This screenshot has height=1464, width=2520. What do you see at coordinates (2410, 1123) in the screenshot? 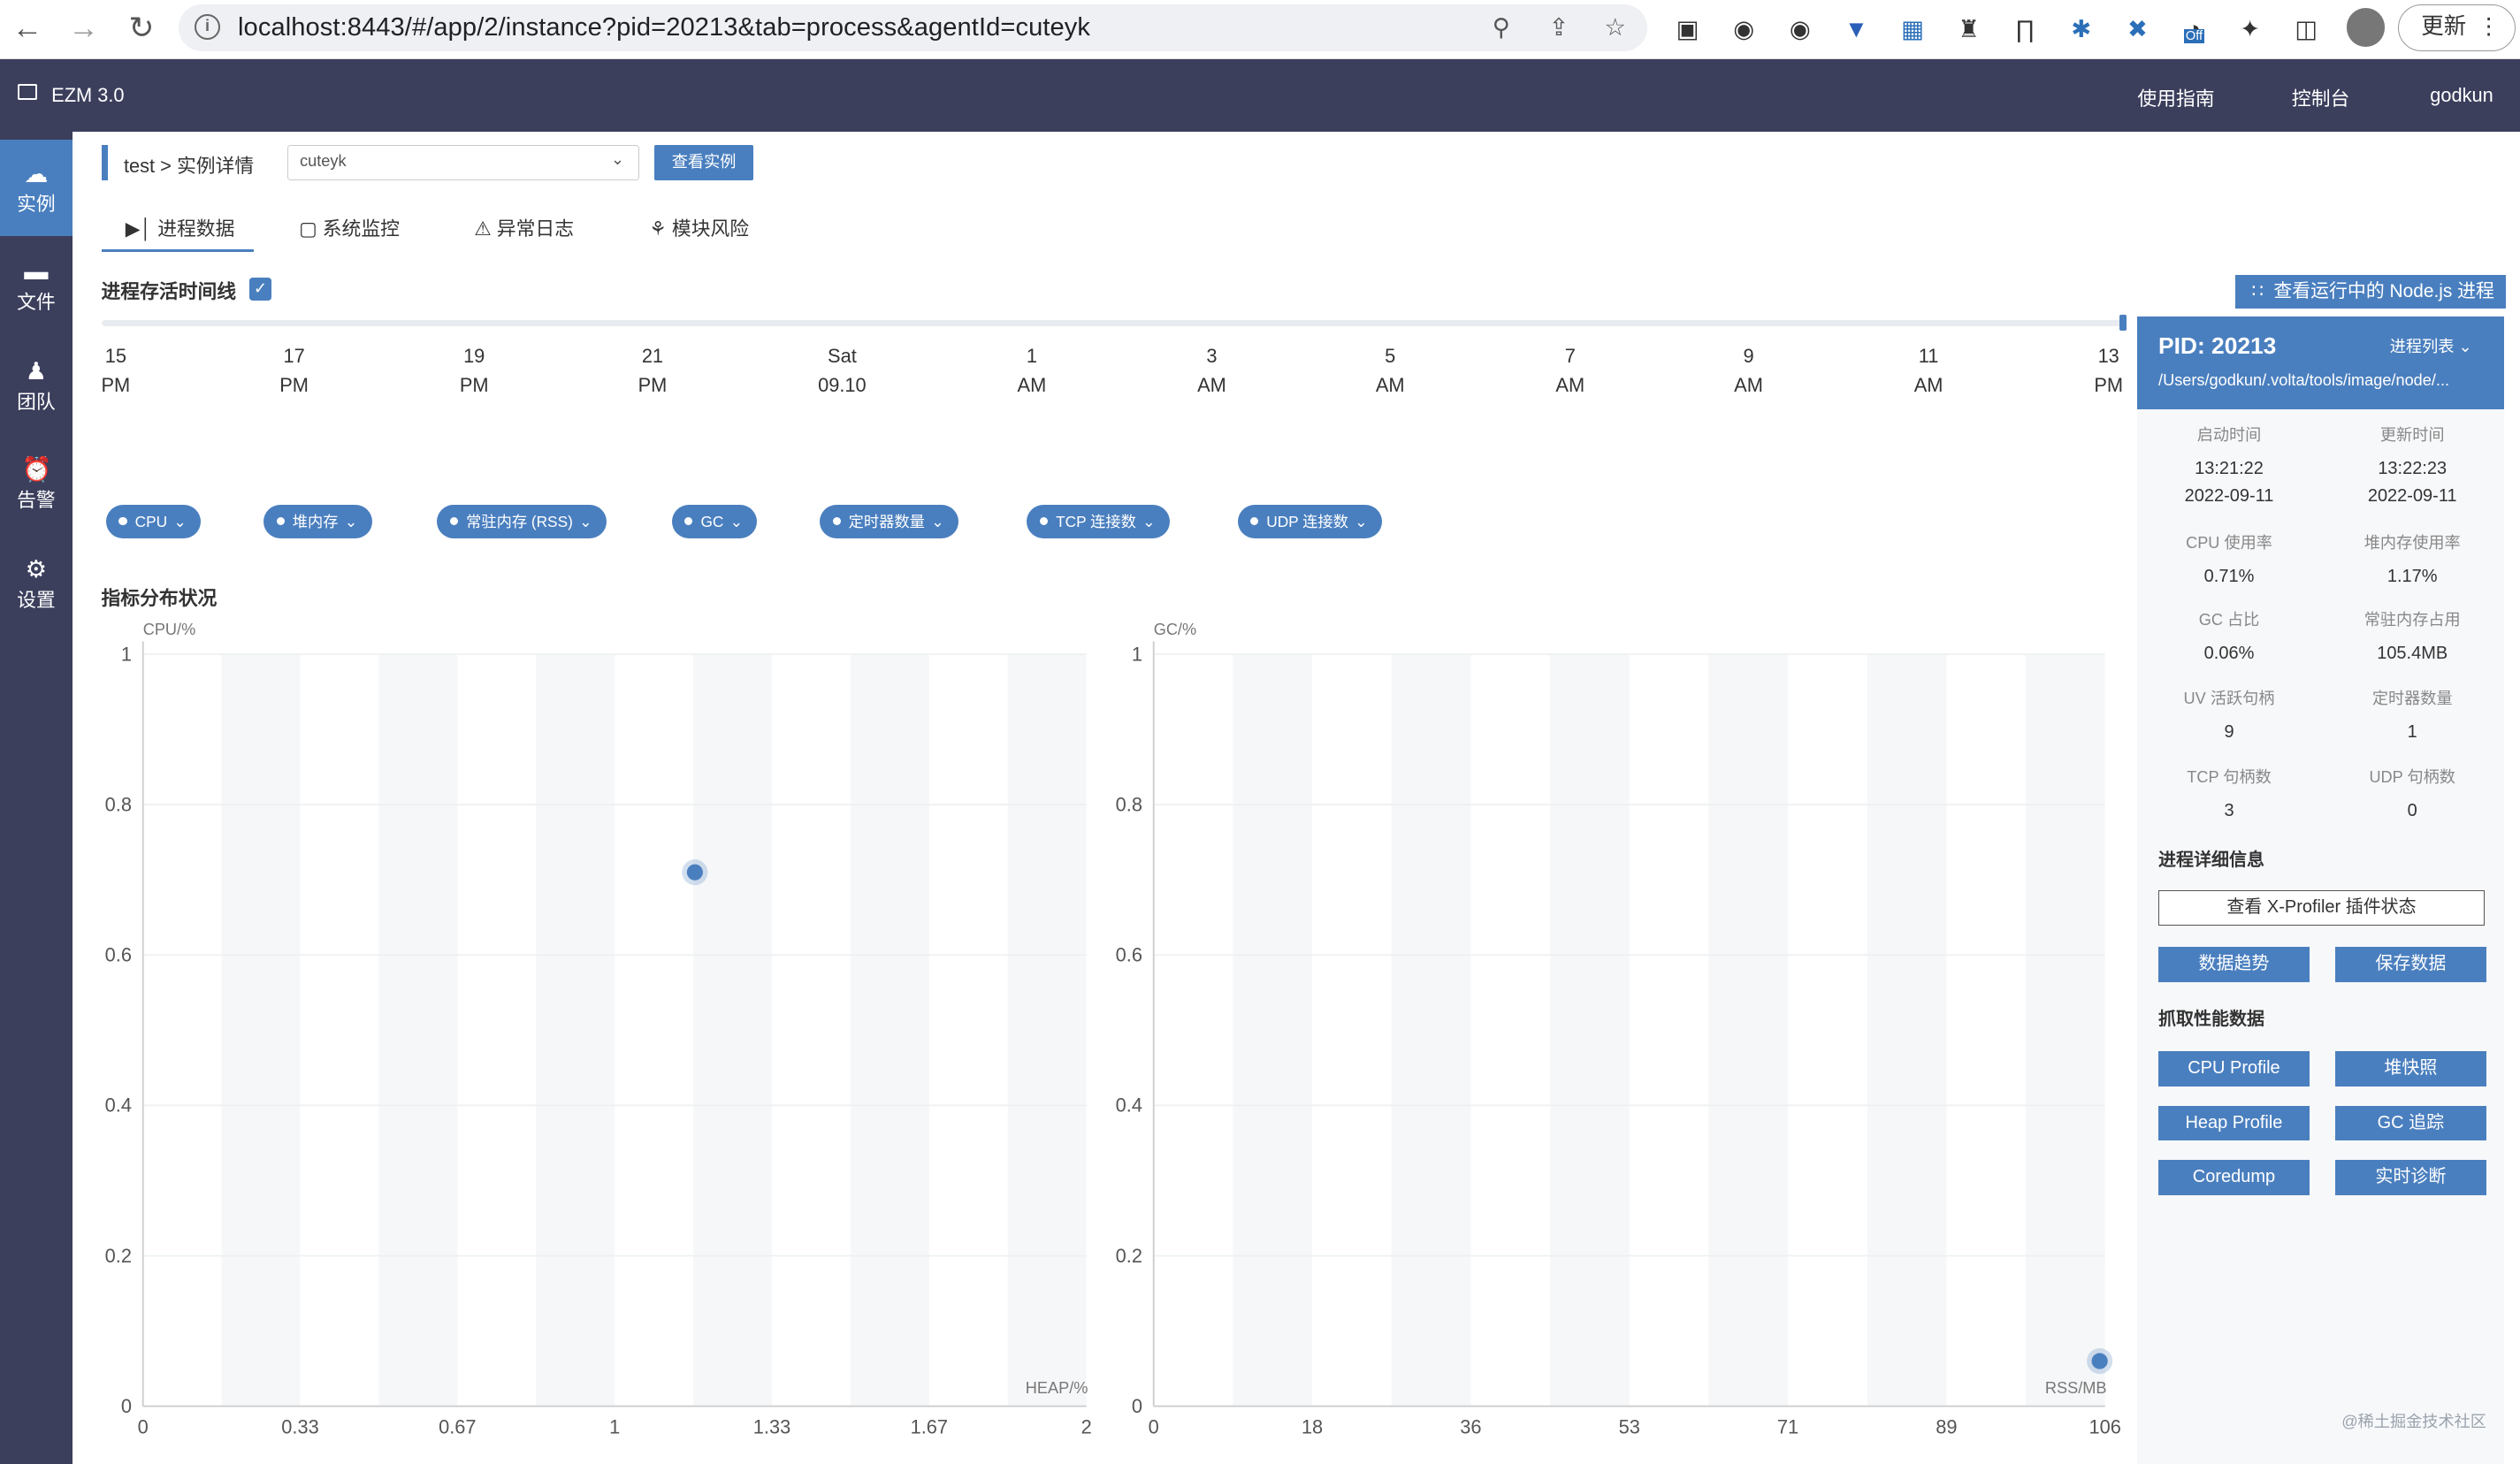
I see `perf-button: GC 追踪` at bounding box center [2410, 1123].